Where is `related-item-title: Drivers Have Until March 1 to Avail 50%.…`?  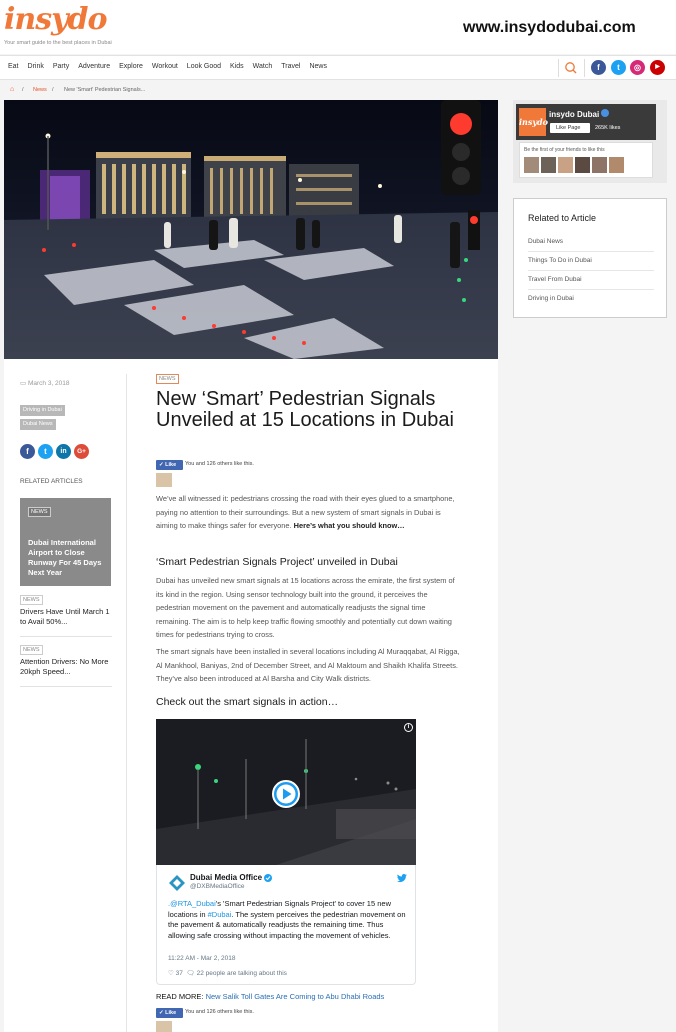 related-item-title: Drivers Have Until March 1 to Avail 50%.… is located at coordinates (66, 617).